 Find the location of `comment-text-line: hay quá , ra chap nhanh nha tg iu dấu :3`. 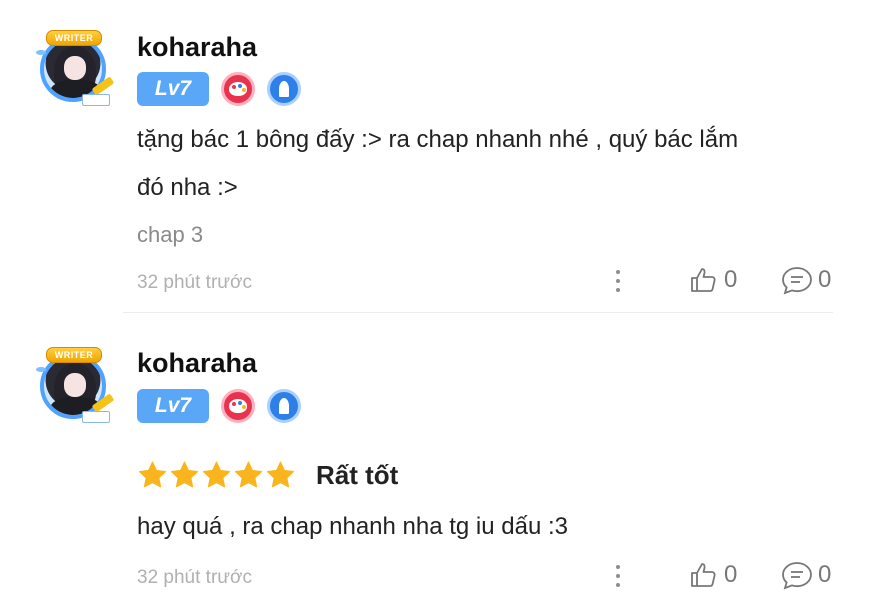

comment-text-line: hay quá , ra chap nhanh nha tg iu dấu :3 is located at coordinates (353, 526).